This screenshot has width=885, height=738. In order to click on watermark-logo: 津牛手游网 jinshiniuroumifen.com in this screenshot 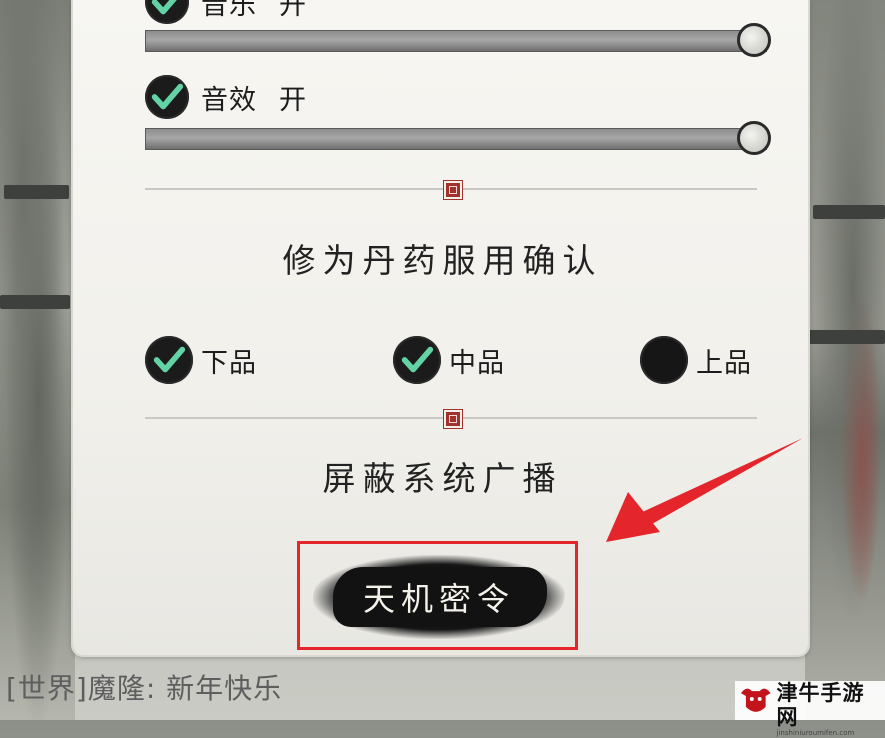, I will do `click(810, 709)`.